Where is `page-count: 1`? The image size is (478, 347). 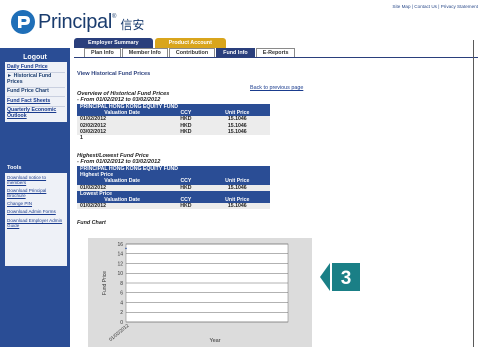 page-count: 1 is located at coordinates (173, 138).